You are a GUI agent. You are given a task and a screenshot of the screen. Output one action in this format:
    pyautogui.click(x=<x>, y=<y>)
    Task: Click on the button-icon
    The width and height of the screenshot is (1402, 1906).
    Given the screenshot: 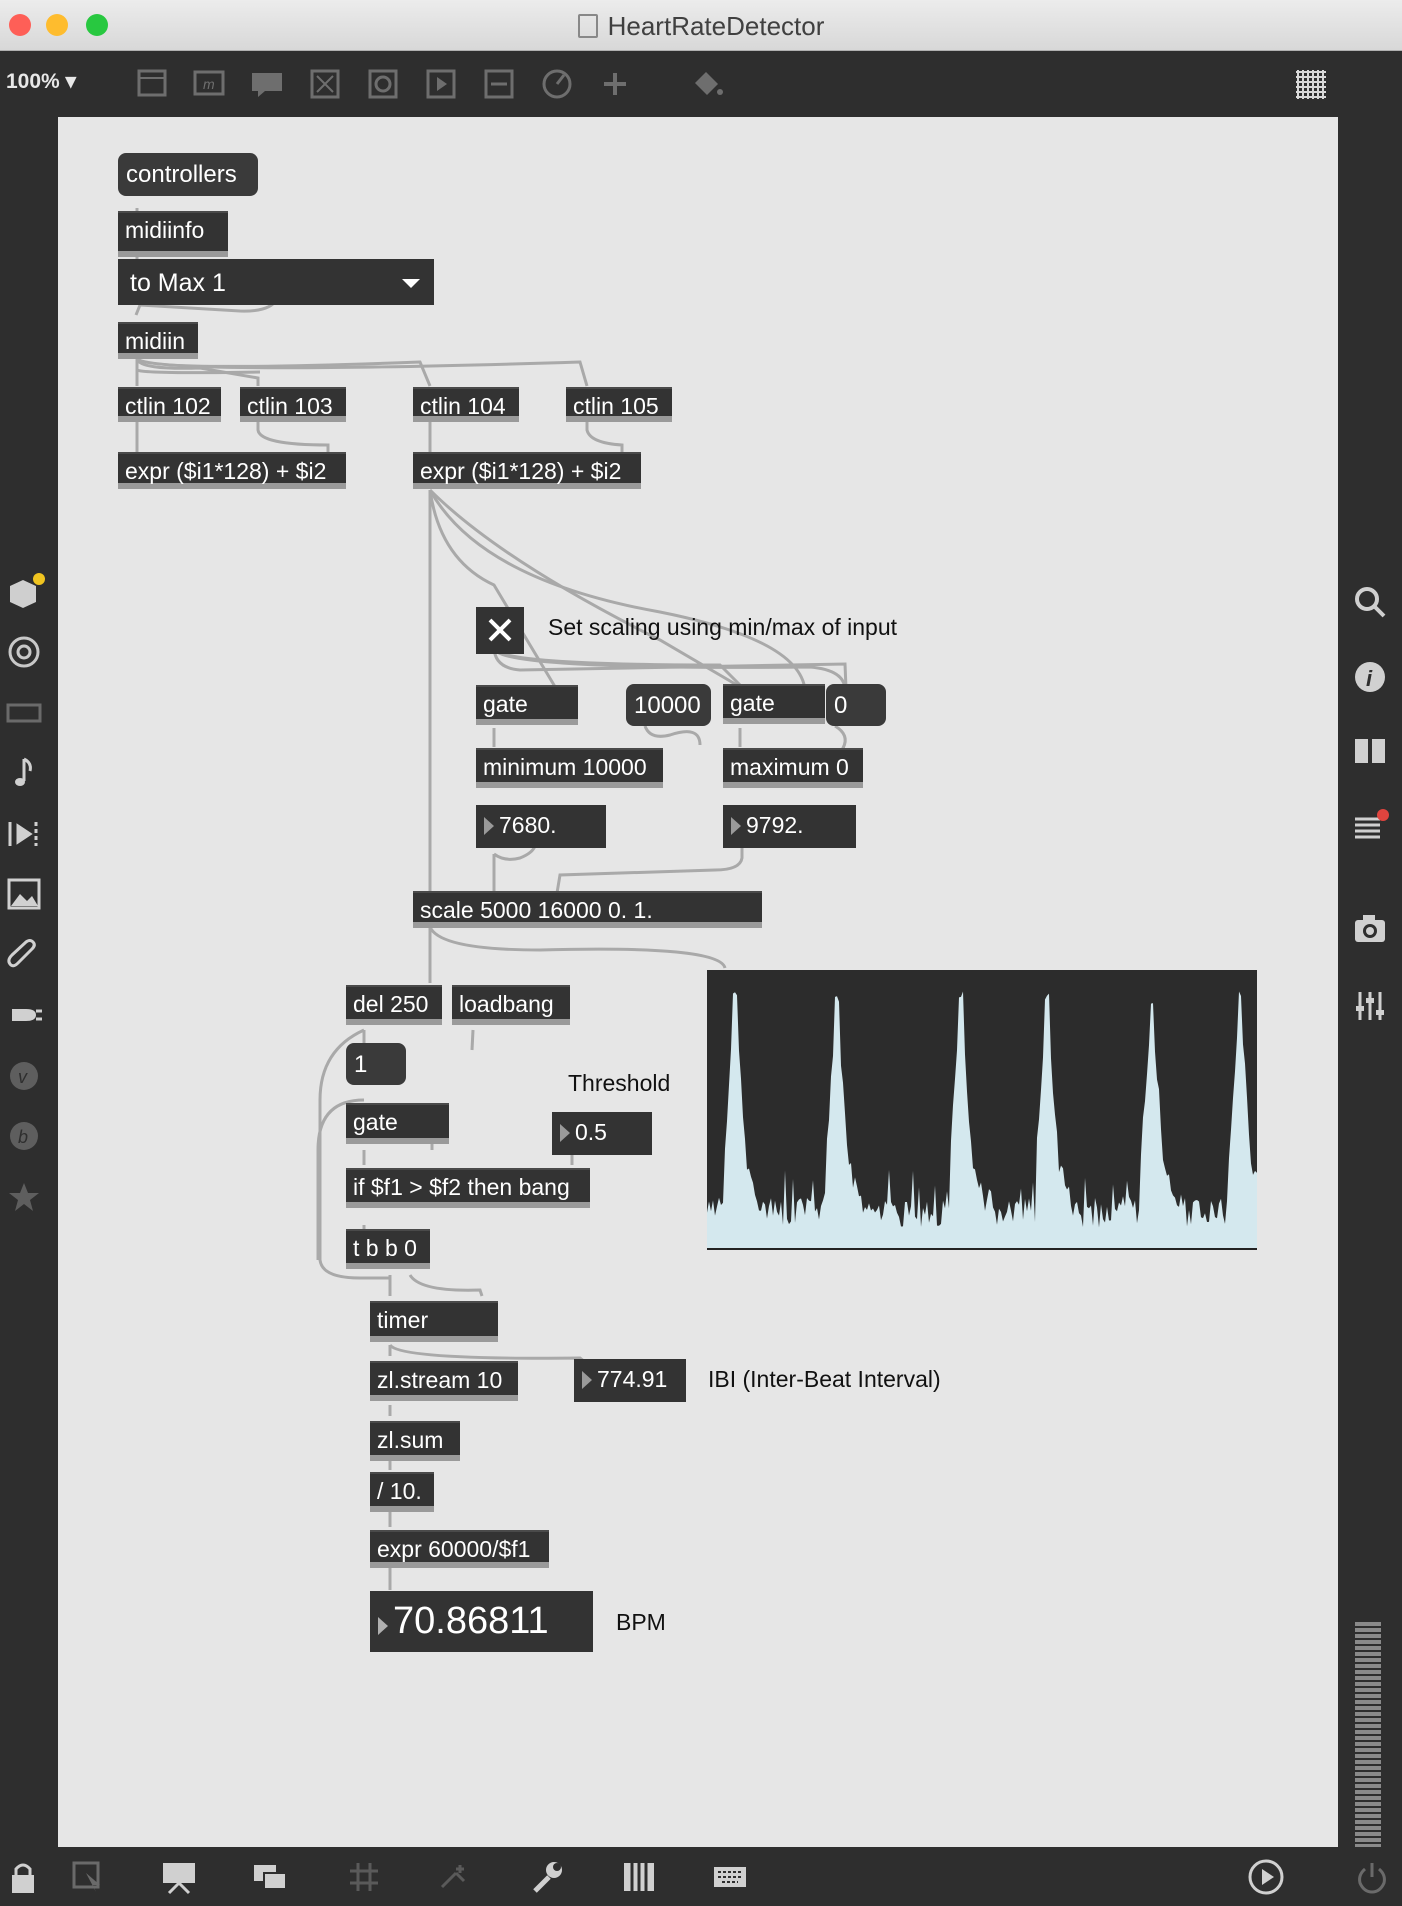 What is the action you would take?
    pyautogui.click(x=383, y=84)
    